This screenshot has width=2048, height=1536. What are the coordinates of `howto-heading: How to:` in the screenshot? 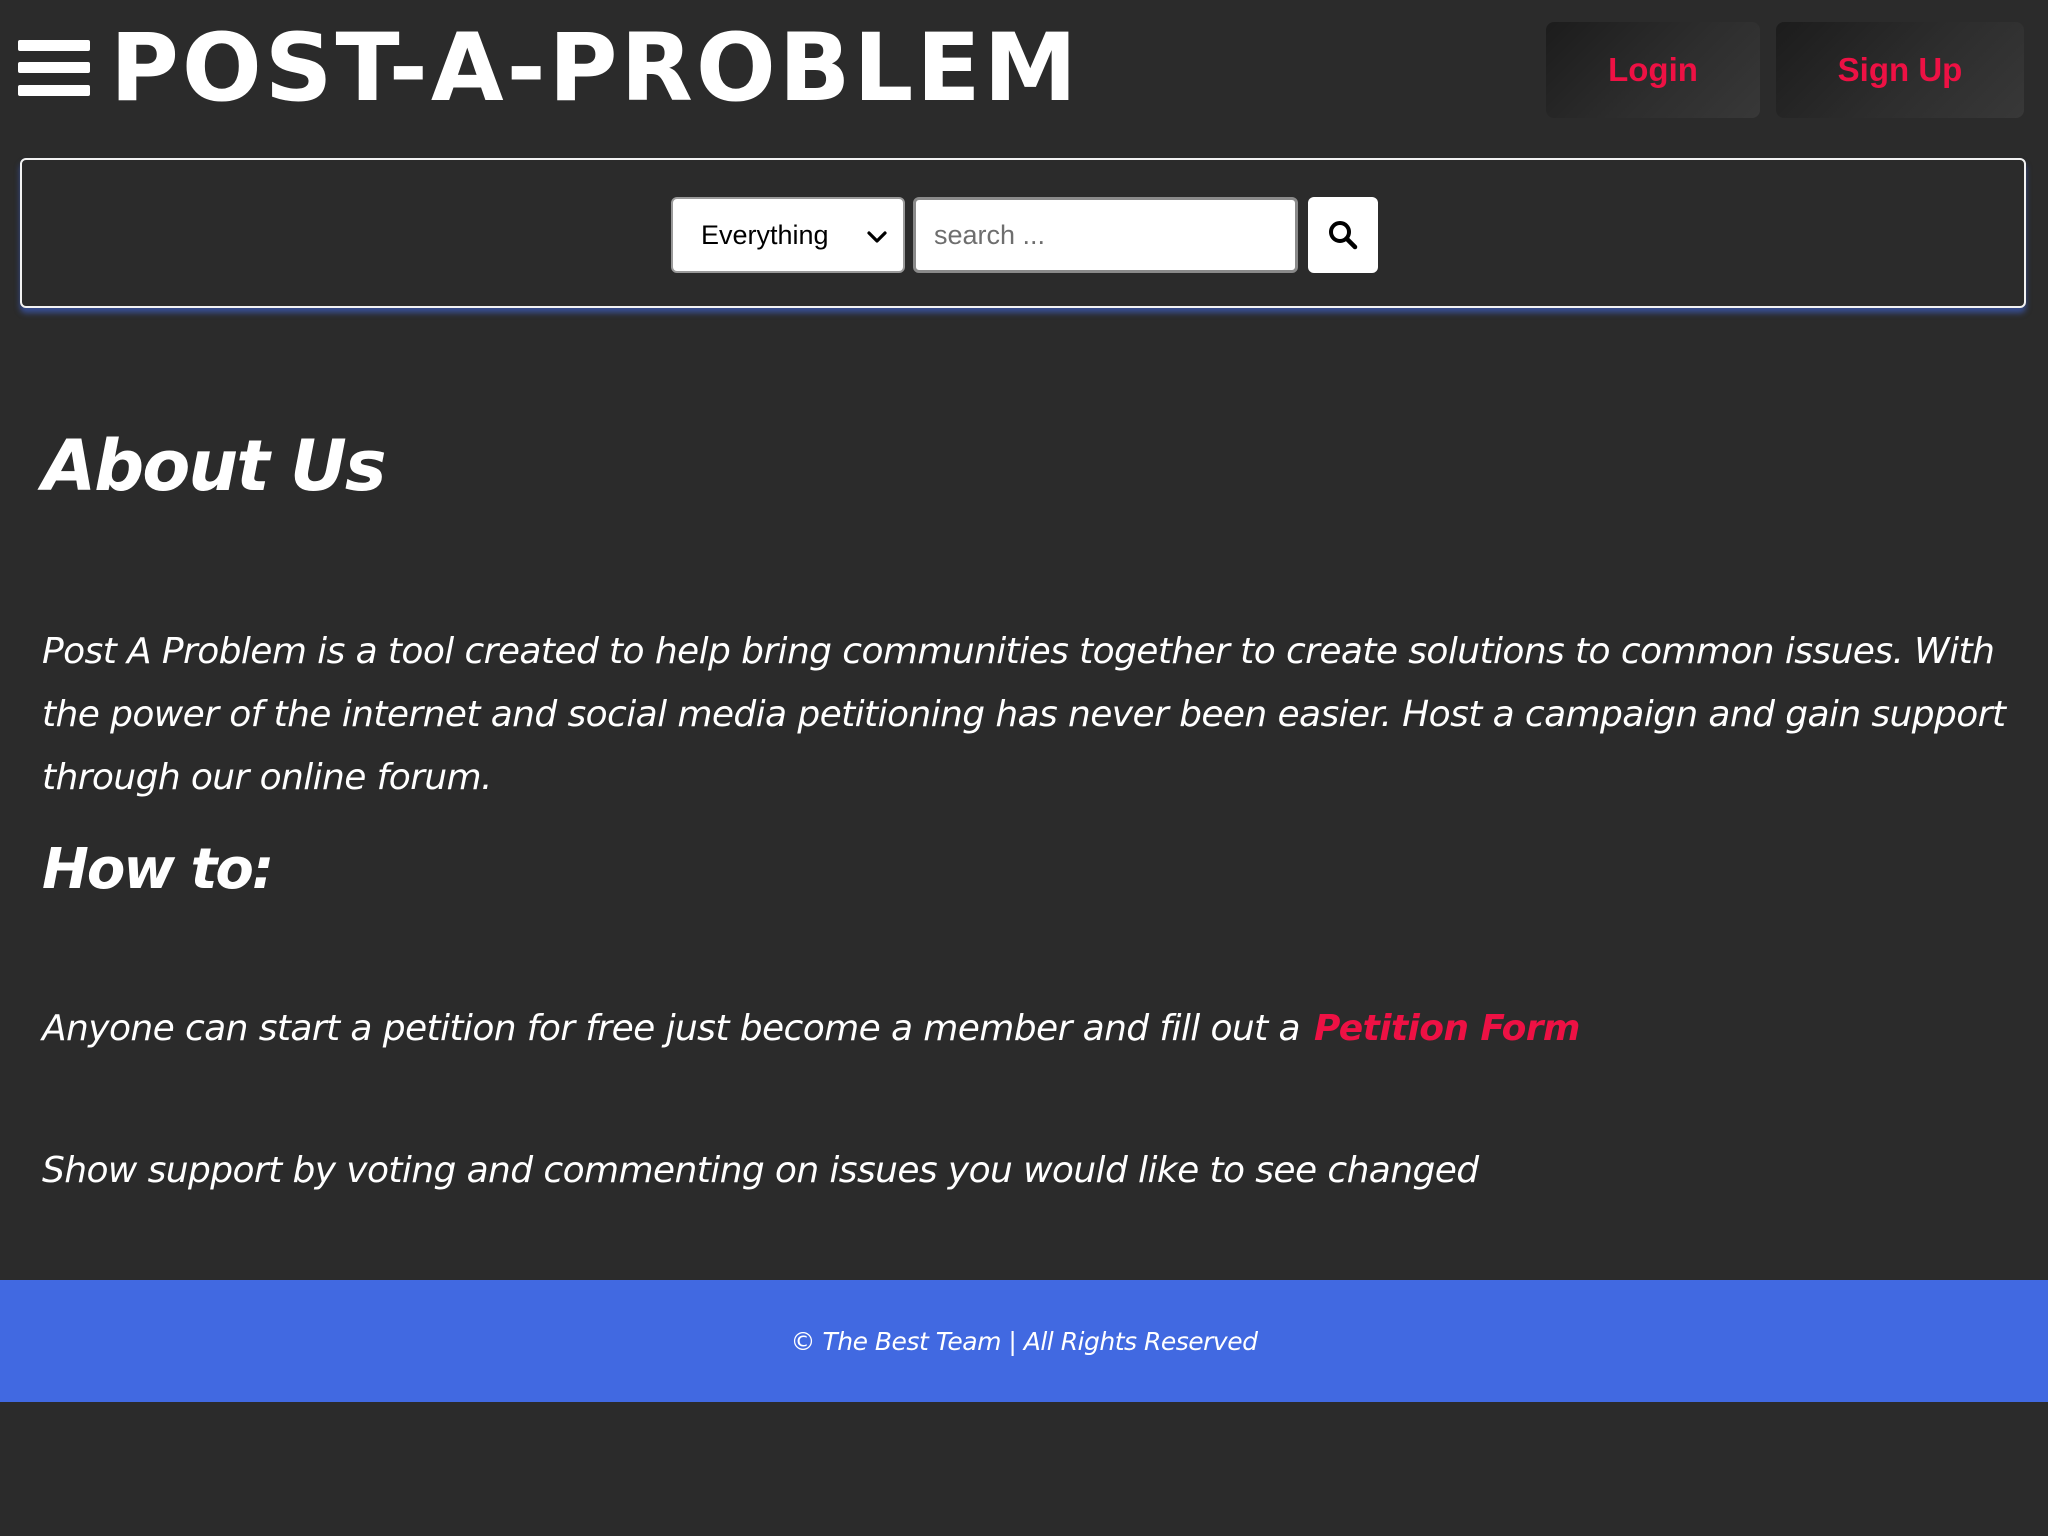 It's located at (158, 869).